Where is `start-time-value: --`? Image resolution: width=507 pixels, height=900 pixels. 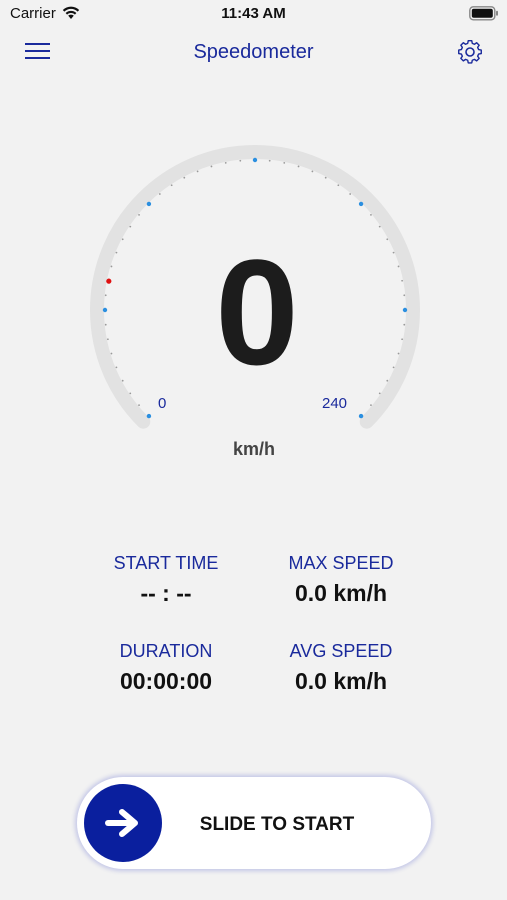 start-time-value: -- is located at coordinates (166, 593).